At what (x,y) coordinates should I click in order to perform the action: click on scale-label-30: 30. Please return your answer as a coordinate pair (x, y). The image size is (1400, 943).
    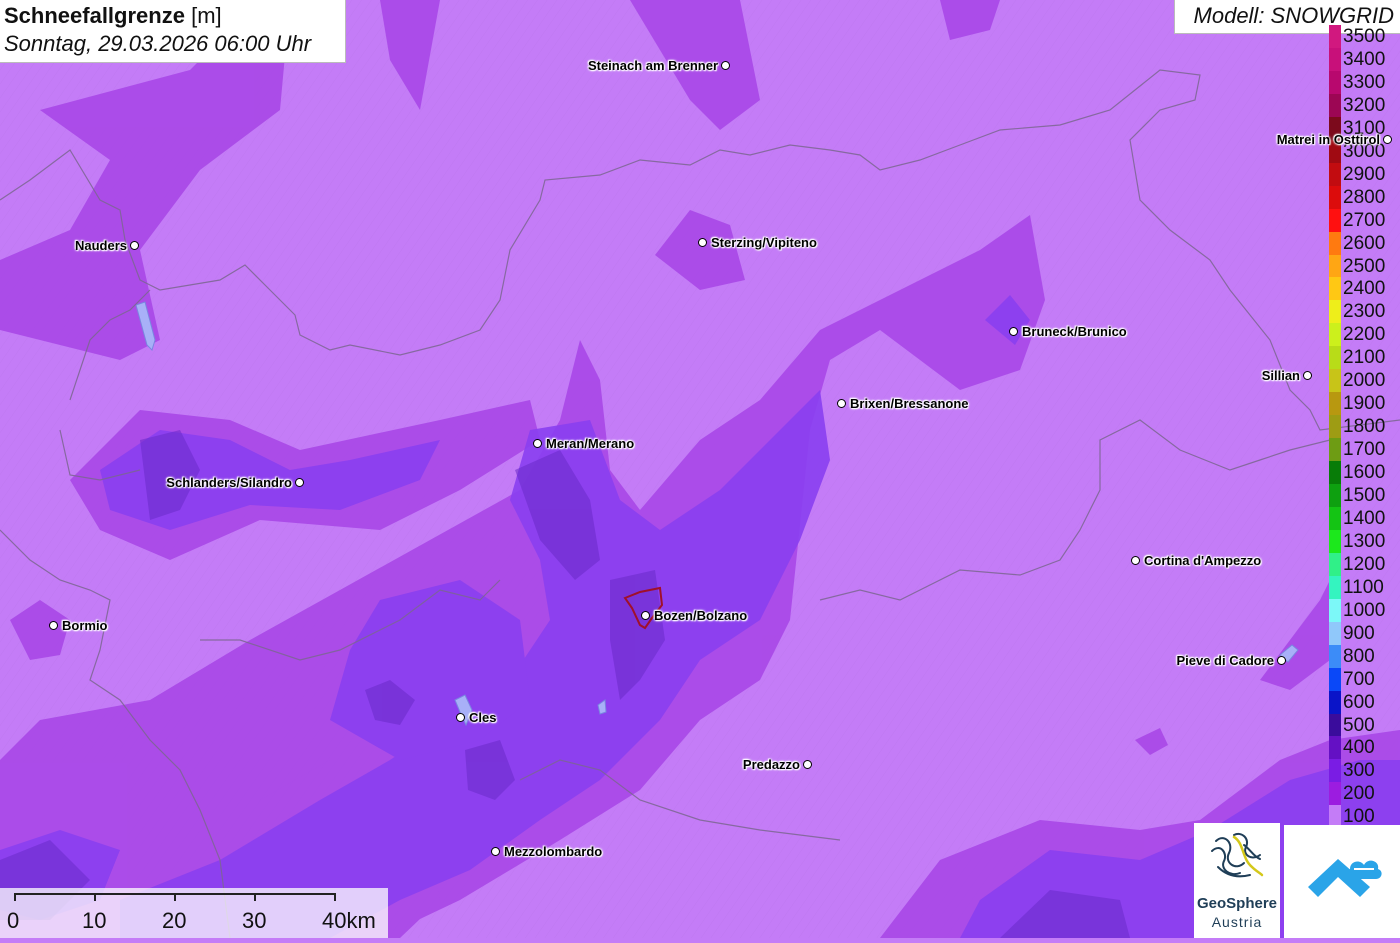
    Looking at the image, I should click on (254, 920).